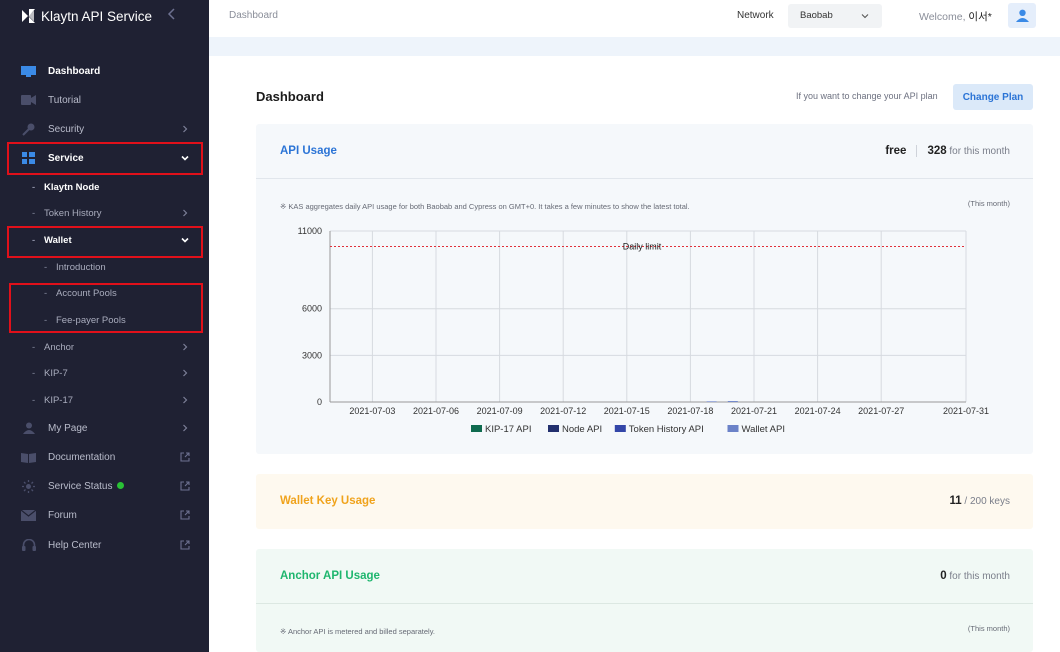 The height and width of the screenshot is (652, 1060). I want to click on dashboard-icon, so click(28, 71).